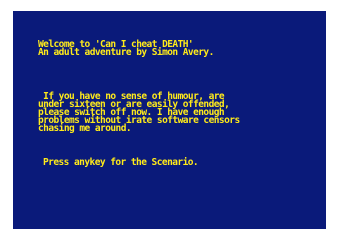 The height and width of the screenshot is (241, 337). Describe the element at coordinates (85, 128) in the screenshot. I see `warning-line: chasing me around.` at that location.